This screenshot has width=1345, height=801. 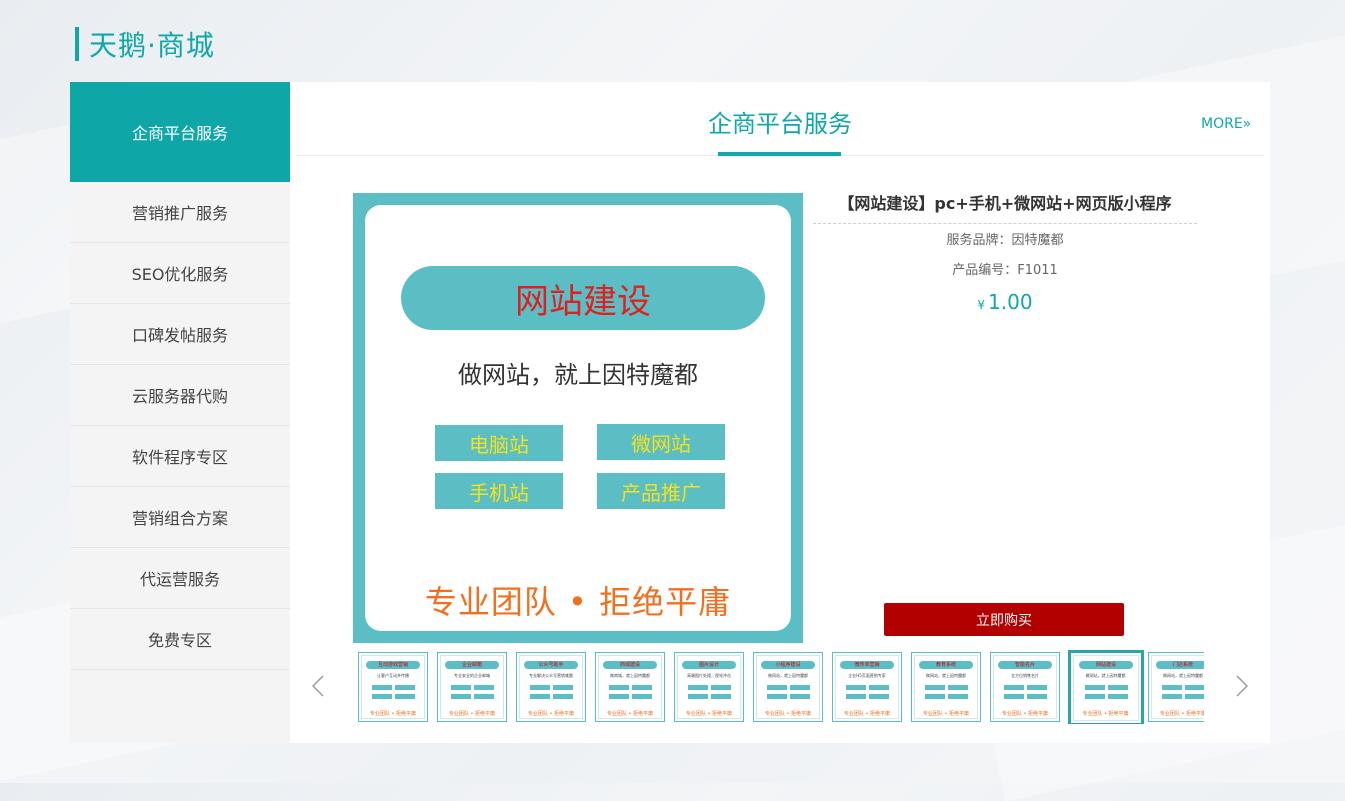 I want to click on thumbnail-title: 门店系统, so click(x=1180, y=665).